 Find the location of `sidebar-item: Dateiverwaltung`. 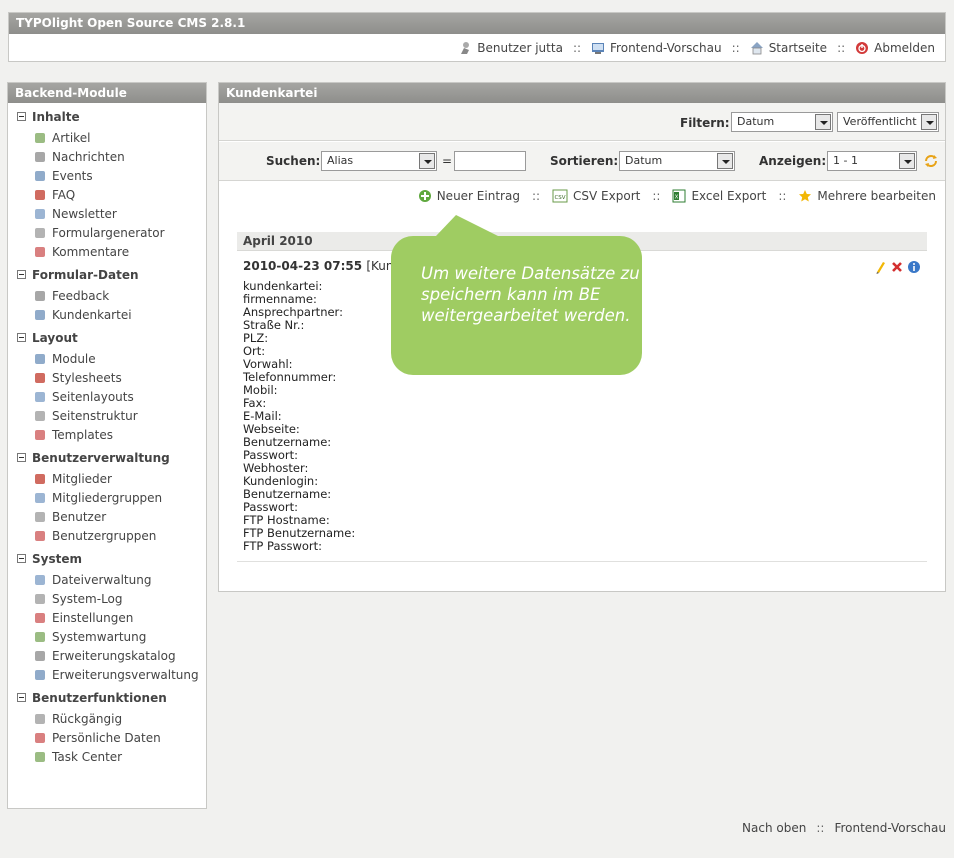

sidebar-item: Dateiverwaltung is located at coordinates (111, 579).